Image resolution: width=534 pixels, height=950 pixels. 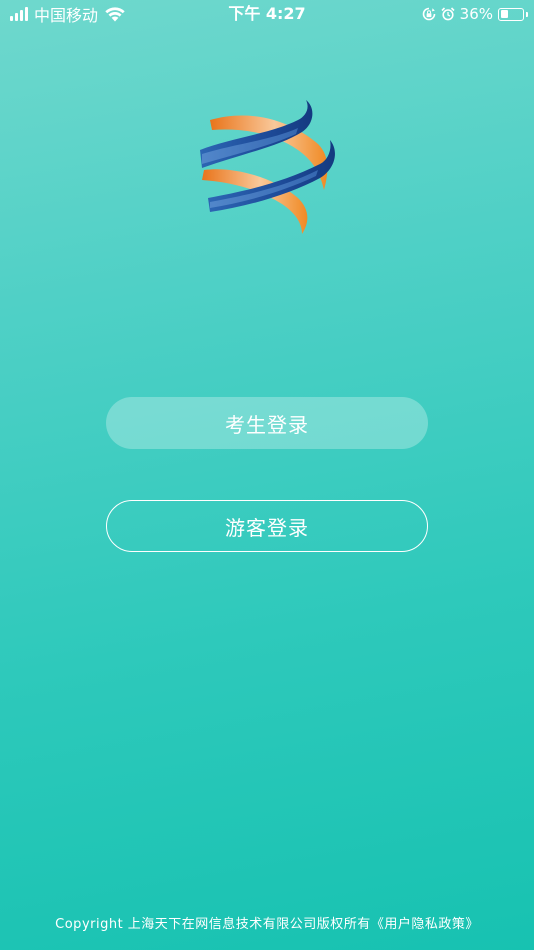 I want to click on status-bar: 中国移动 下午 4:27 36%, so click(x=267, y=14).